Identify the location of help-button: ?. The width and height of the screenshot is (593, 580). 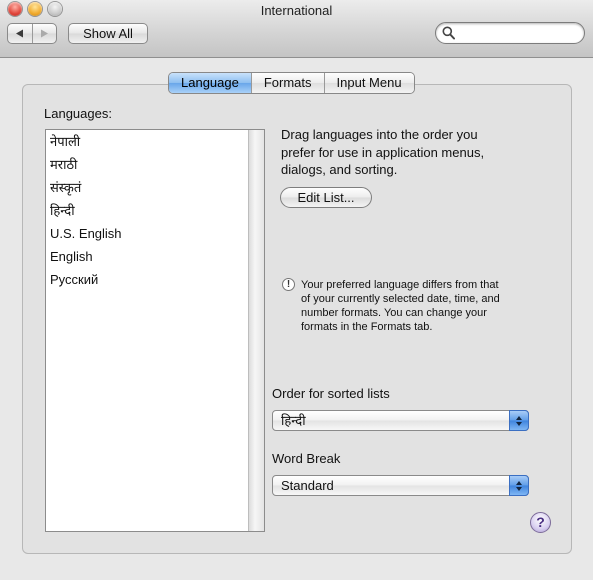
(540, 522).